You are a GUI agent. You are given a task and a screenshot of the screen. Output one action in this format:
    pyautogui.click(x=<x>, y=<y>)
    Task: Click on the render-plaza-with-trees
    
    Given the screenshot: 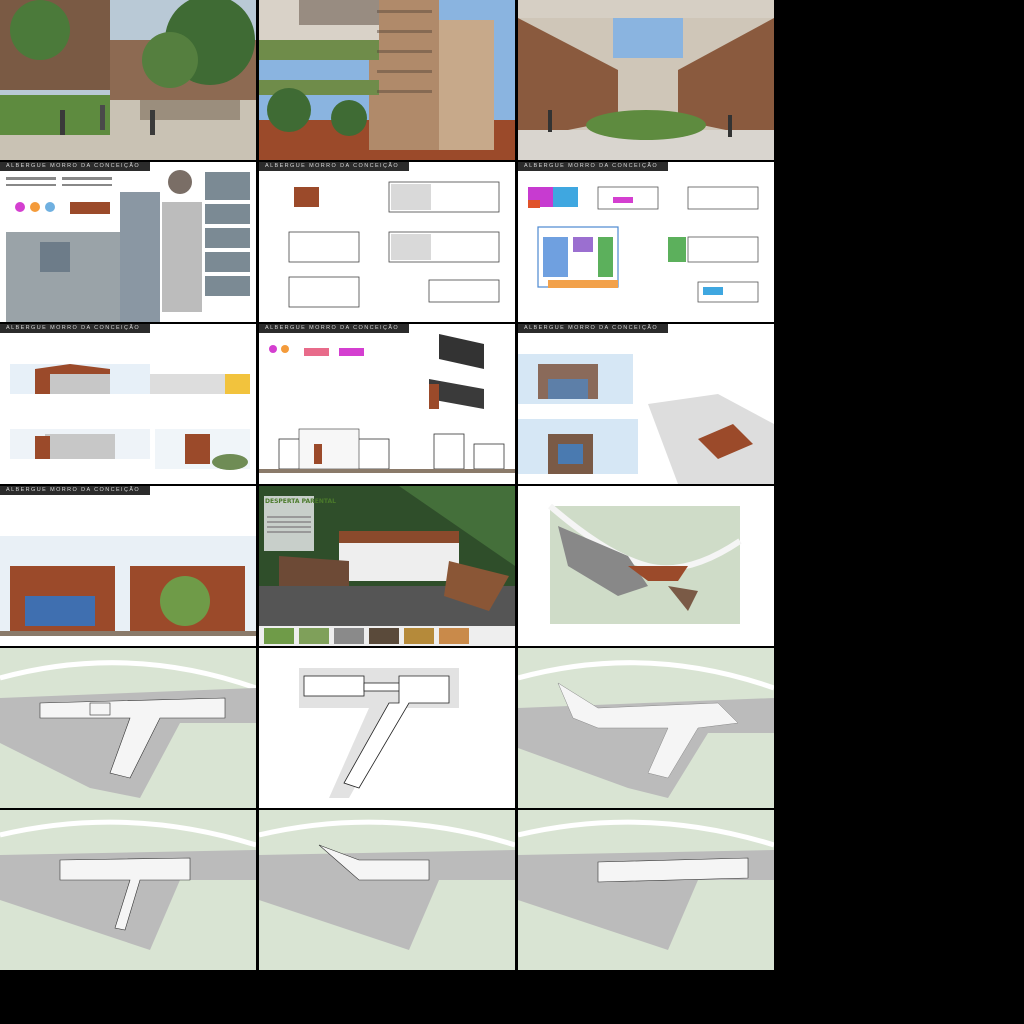 What is the action you would take?
    pyautogui.click(x=128, y=80)
    